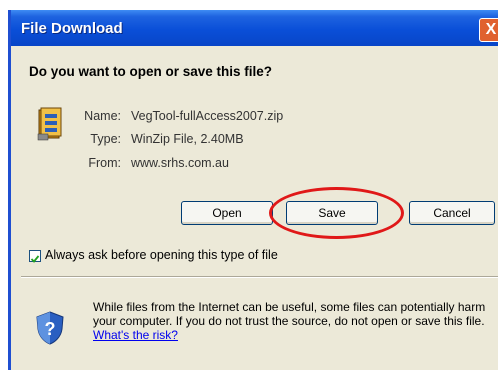  I want to click on open-button: Open, so click(227, 213).